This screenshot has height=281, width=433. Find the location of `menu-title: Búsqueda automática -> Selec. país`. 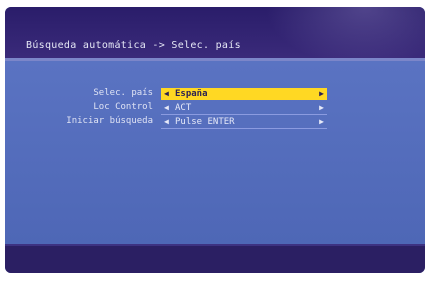

menu-title: Búsqueda automática -> Selec. país is located at coordinates (133, 45).